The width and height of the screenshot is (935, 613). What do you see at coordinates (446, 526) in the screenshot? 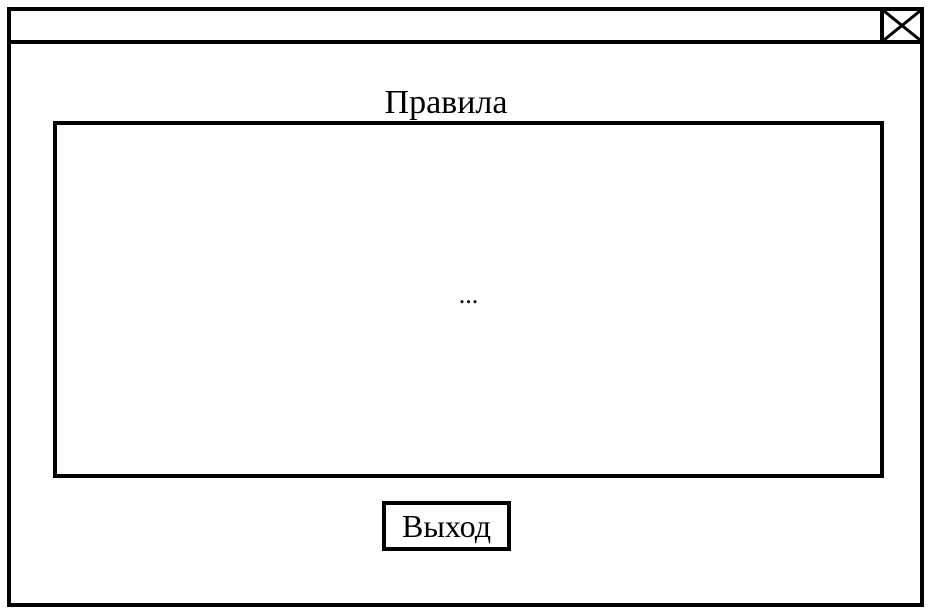
I see `exit-button: Выход` at bounding box center [446, 526].